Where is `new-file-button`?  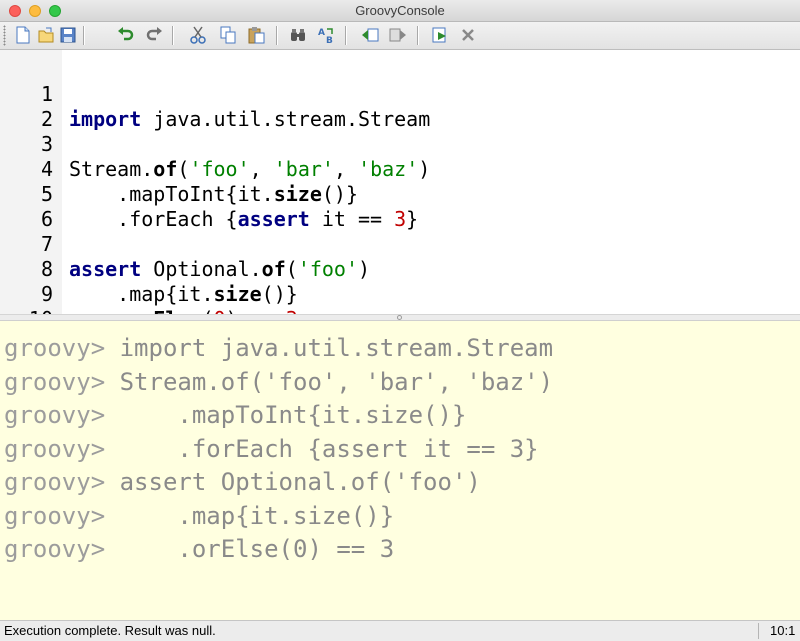 new-file-button is located at coordinates (22, 35).